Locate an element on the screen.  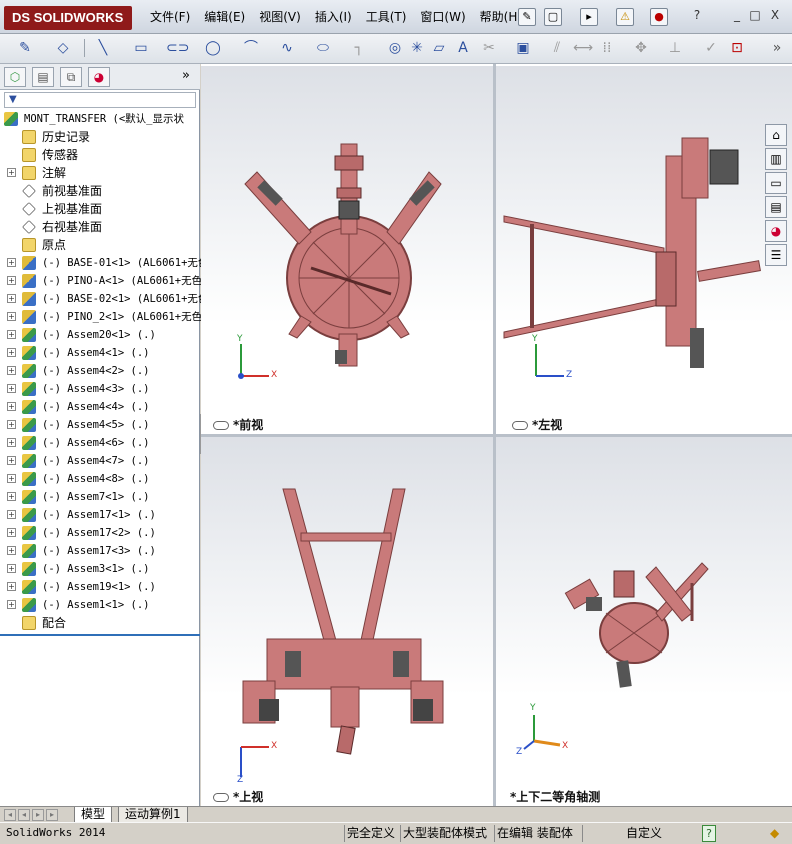
tree-item: 传感器 is located at coordinates (100, 155).